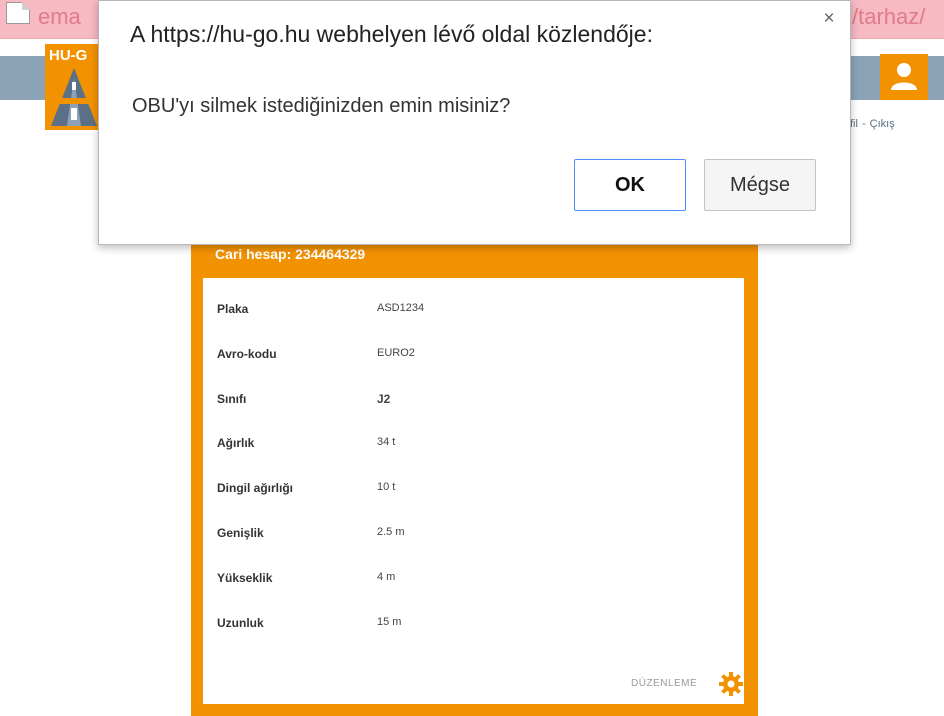 The height and width of the screenshot is (716, 944). I want to click on detail-value: ASD1234, so click(401, 308).